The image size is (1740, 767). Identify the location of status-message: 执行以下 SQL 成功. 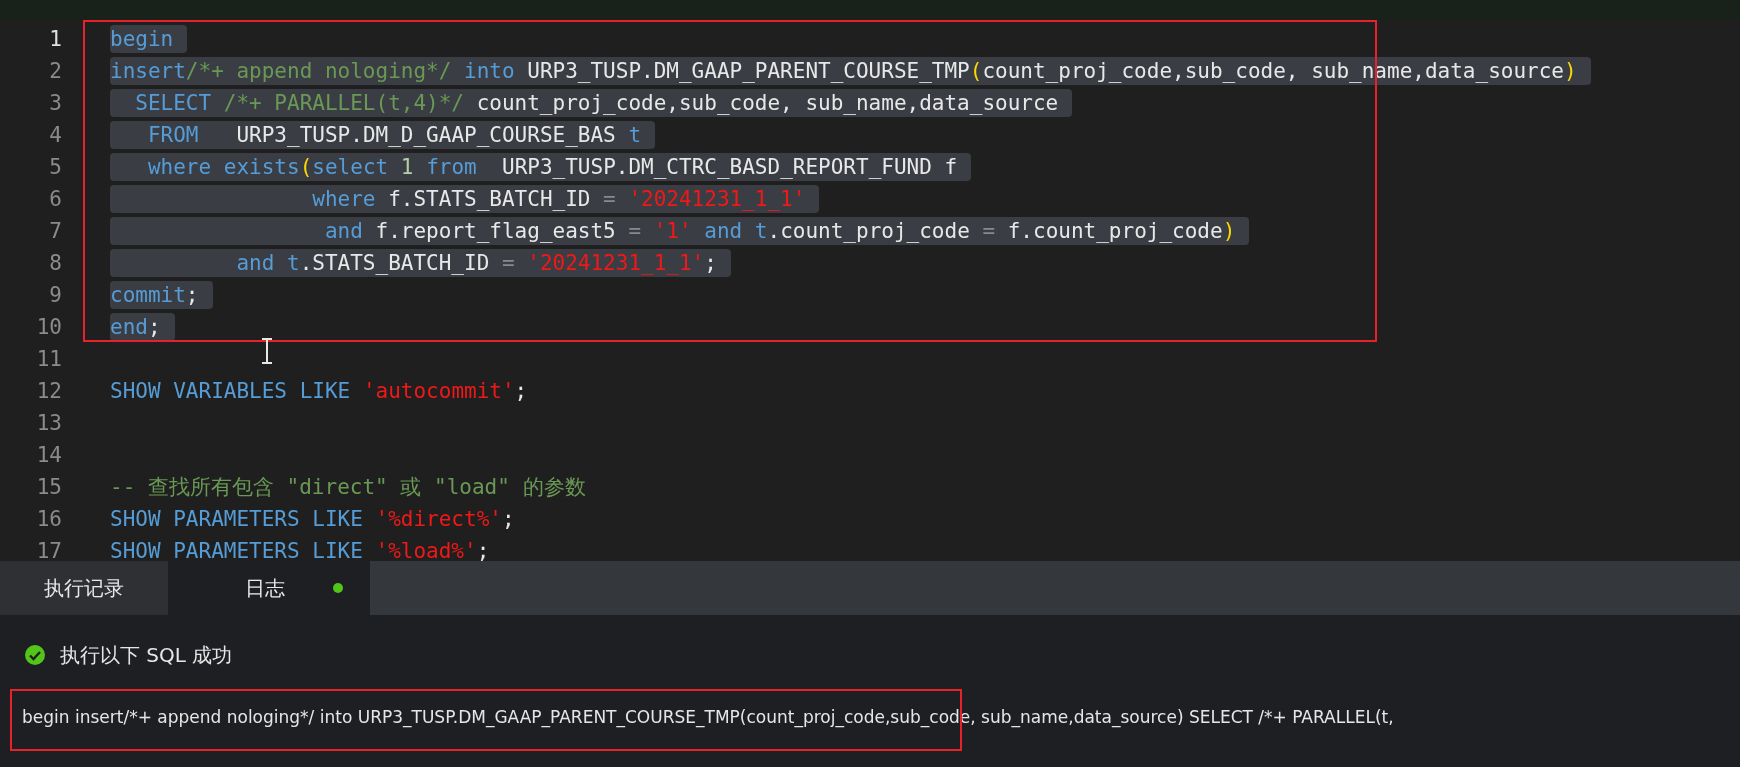
(146, 655).